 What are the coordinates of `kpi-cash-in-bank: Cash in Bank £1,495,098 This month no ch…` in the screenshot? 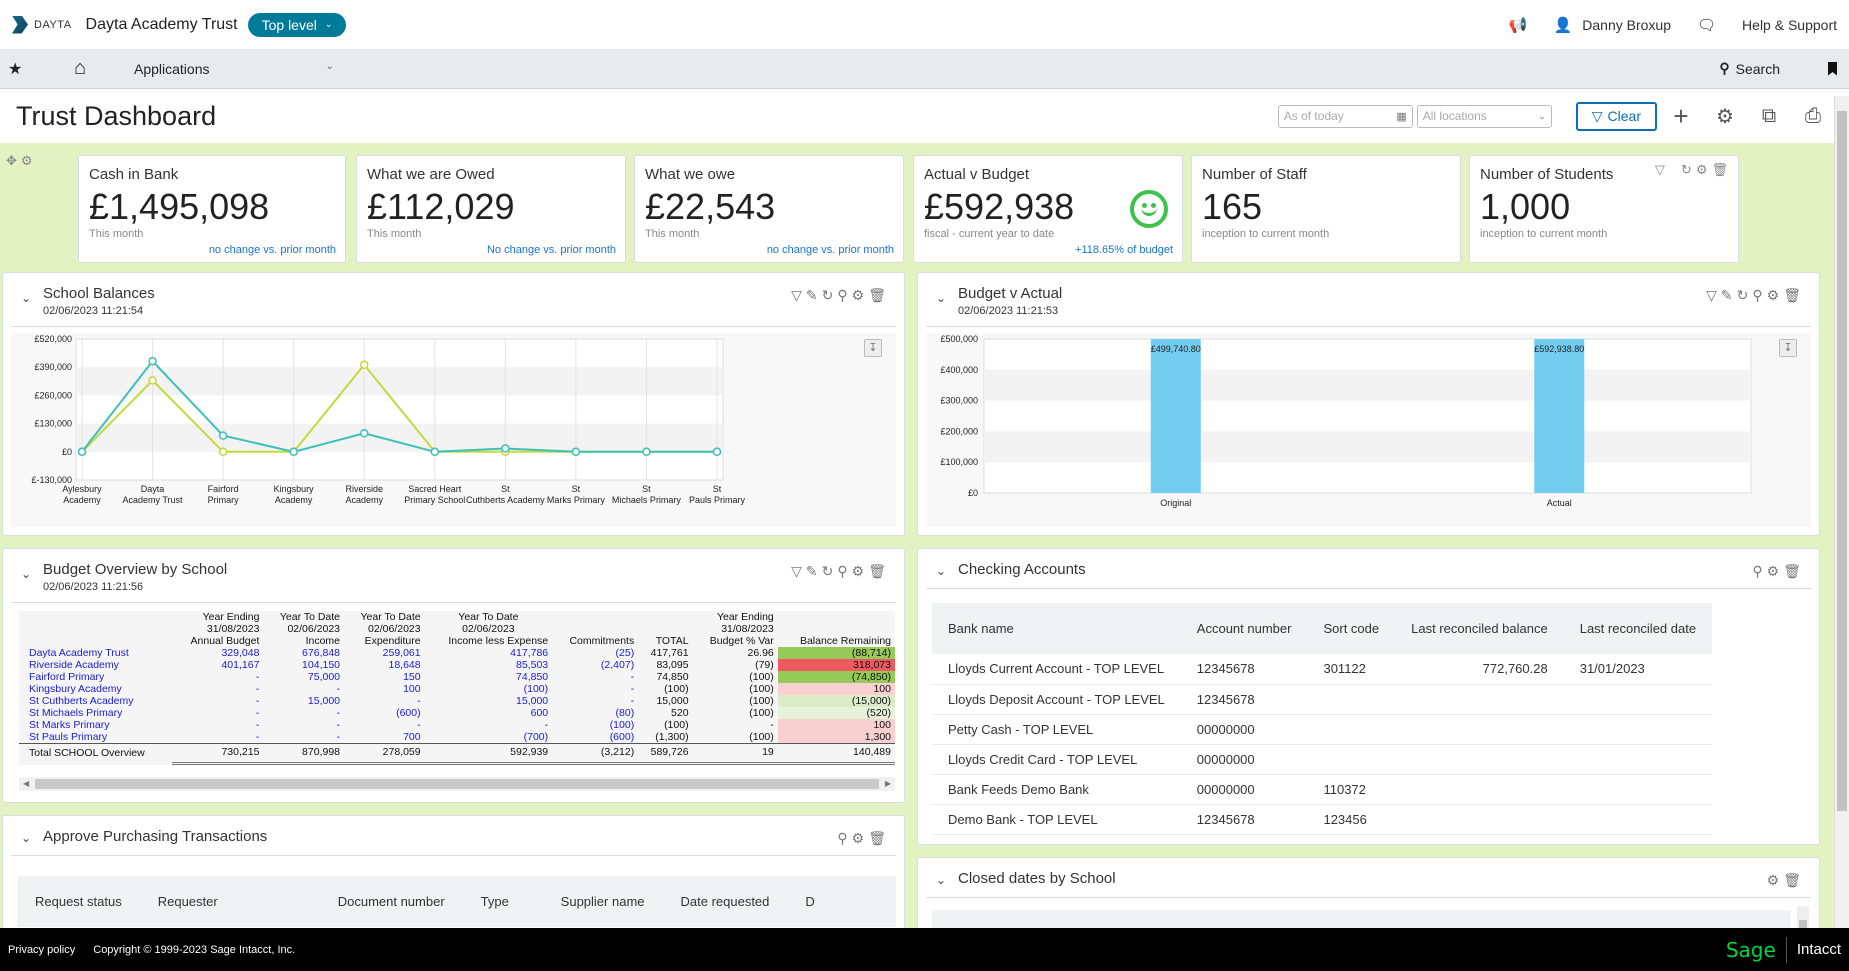 It's located at (212, 209).